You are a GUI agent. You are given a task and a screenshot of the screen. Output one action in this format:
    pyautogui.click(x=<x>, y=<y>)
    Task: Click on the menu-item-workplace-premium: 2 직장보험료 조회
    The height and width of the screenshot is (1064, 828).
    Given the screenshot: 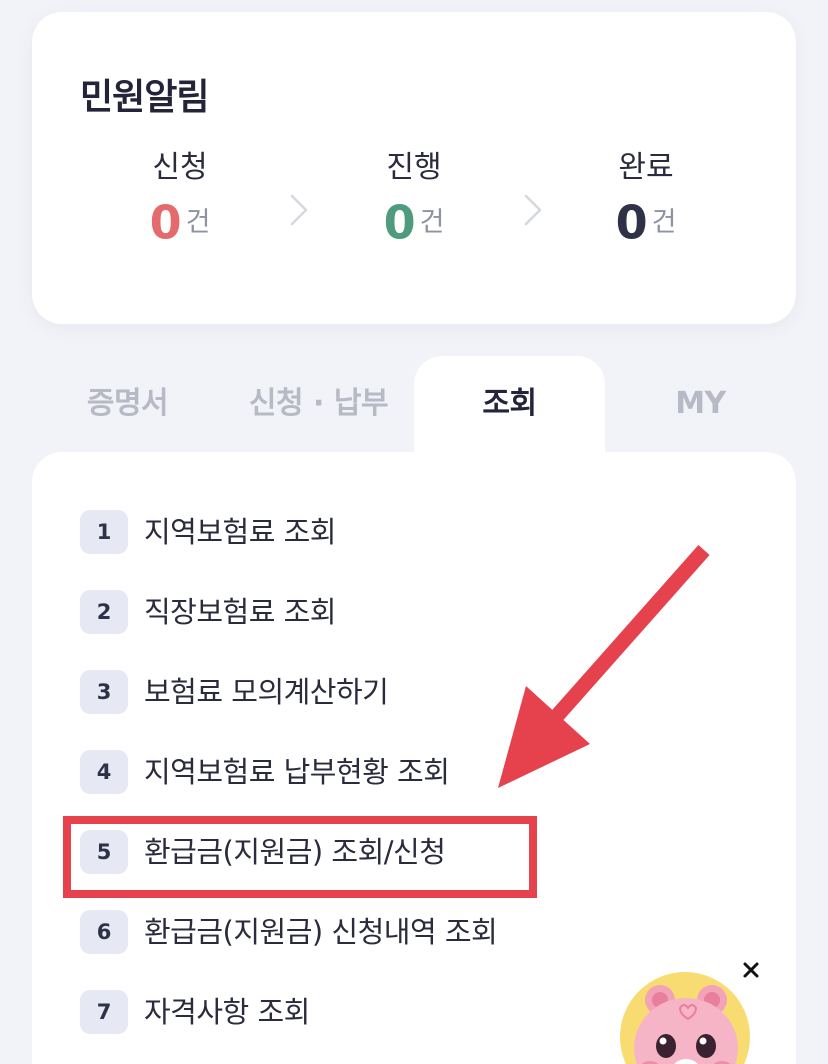 What is the action you would take?
    pyautogui.click(x=400, y=612)
    